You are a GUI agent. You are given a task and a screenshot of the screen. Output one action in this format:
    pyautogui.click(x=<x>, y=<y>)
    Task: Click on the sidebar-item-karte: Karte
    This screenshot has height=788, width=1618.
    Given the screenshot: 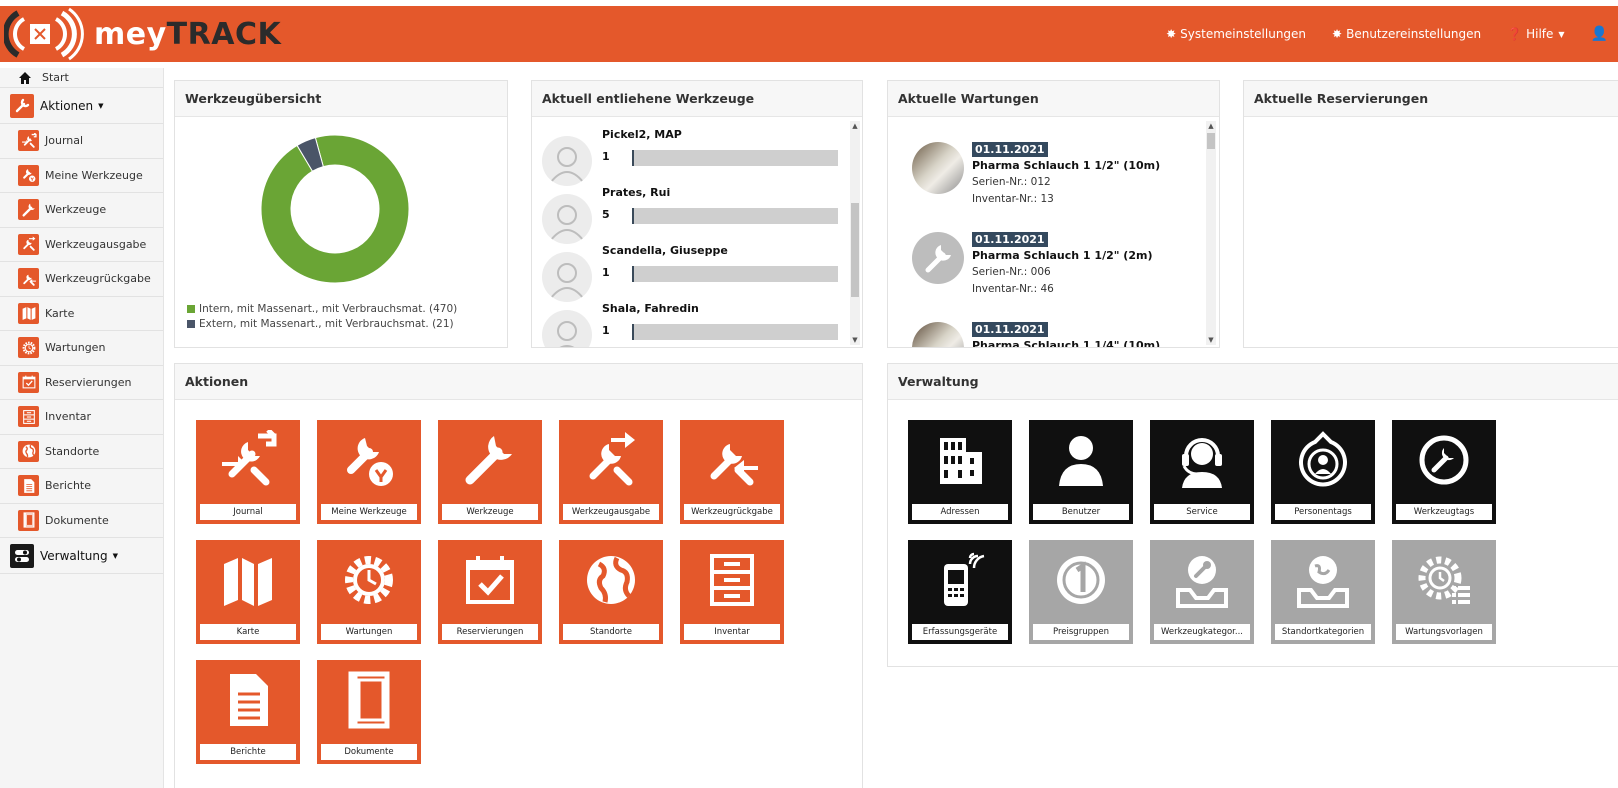 What is the action you would take?
    pyautogui.click(x=81, y=314)
    